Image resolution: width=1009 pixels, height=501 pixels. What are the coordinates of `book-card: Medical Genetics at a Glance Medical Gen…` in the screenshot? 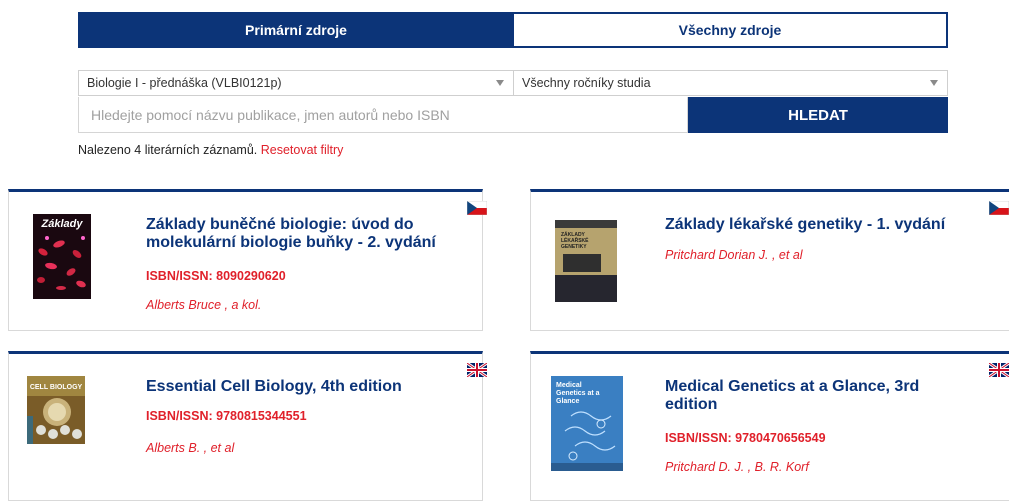 It's located at (769, 426).